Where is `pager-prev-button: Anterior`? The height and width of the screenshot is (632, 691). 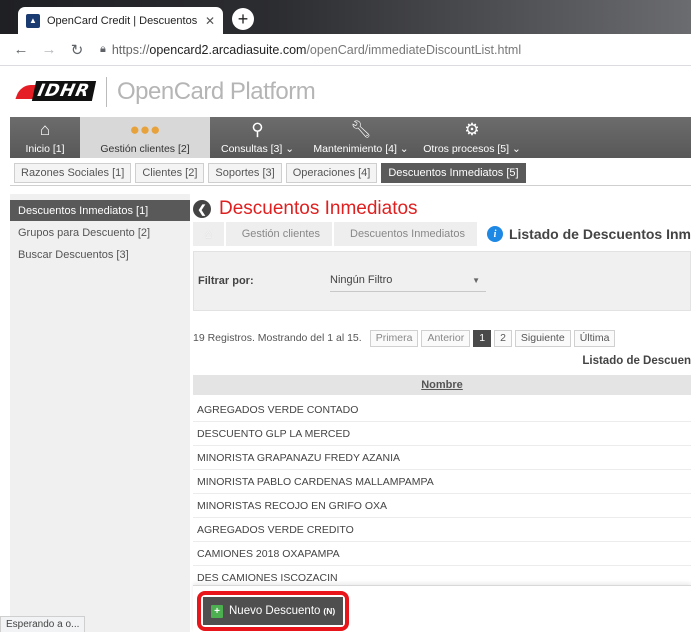
pager-prev-button: Anterior is located at coordinates (446, 338).